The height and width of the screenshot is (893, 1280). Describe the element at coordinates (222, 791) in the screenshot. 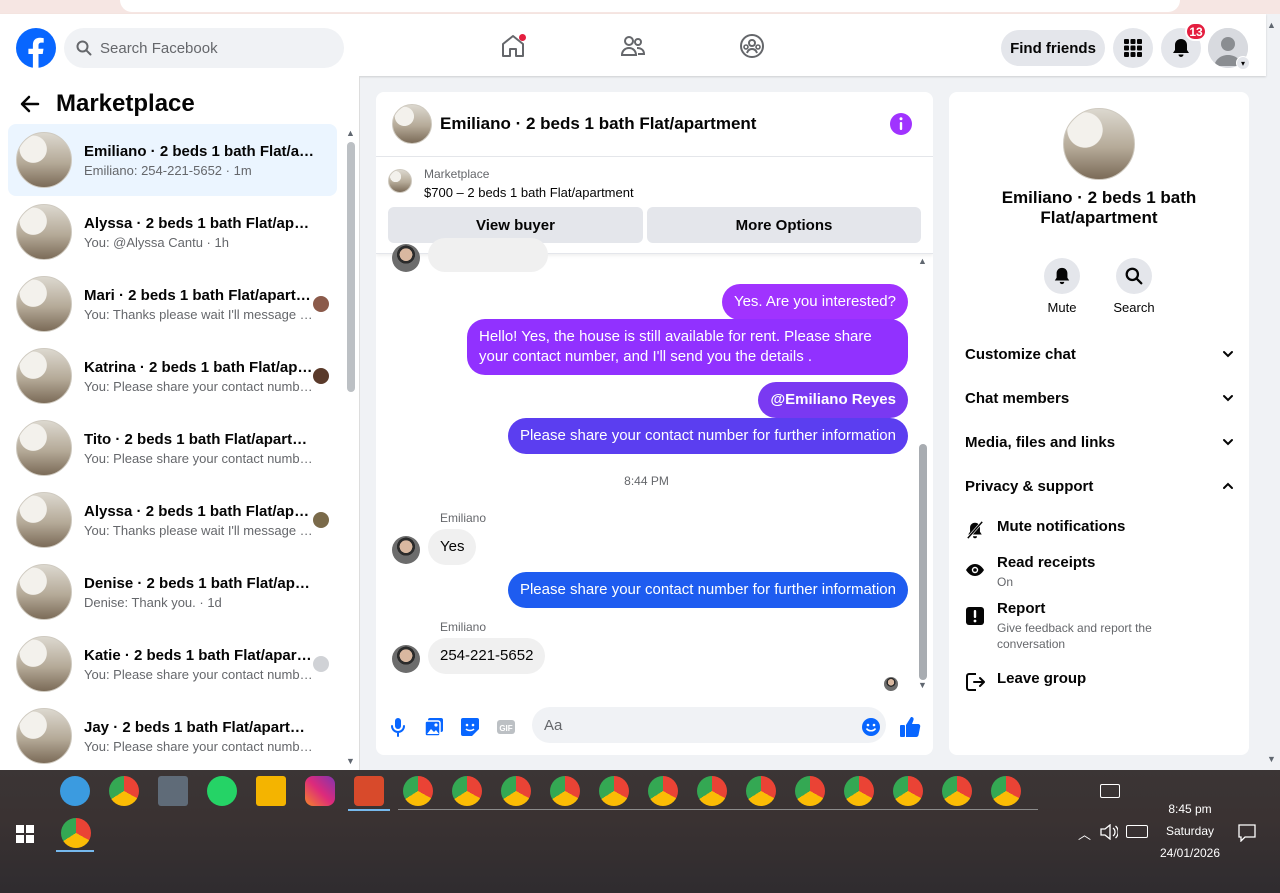

I see `whatsapp-icon` at that location.